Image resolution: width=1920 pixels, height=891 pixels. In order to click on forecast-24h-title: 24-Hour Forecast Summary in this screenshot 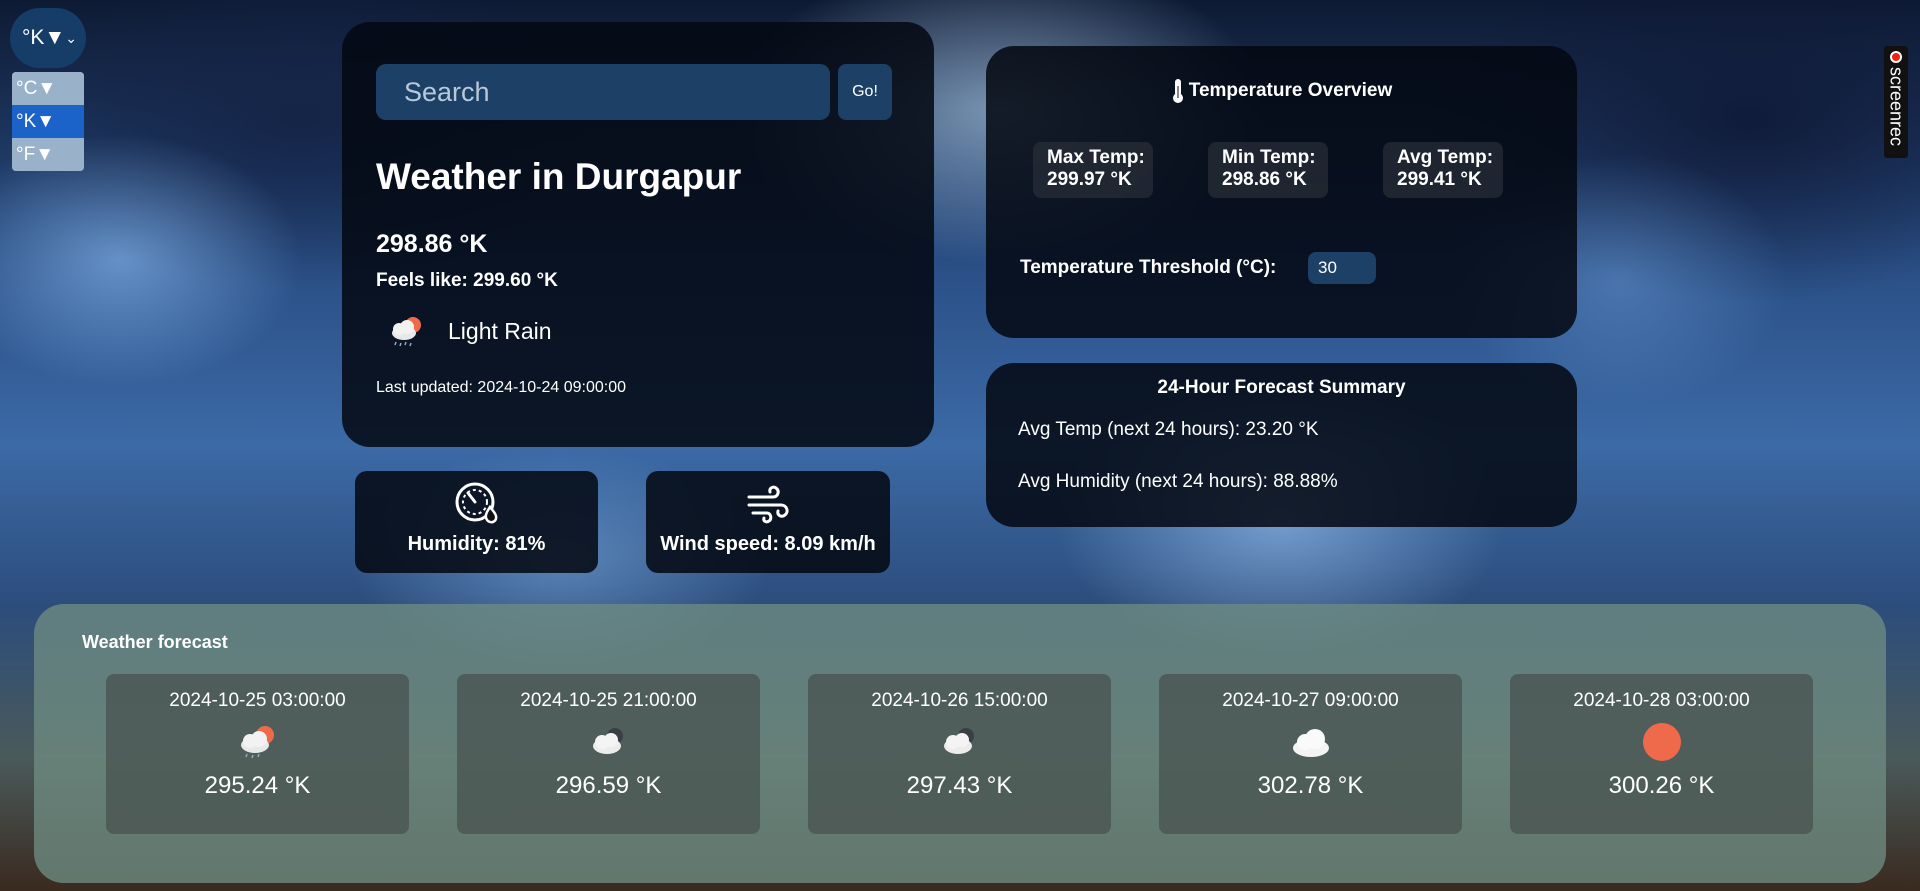, I will do `click(1281, 387)`.